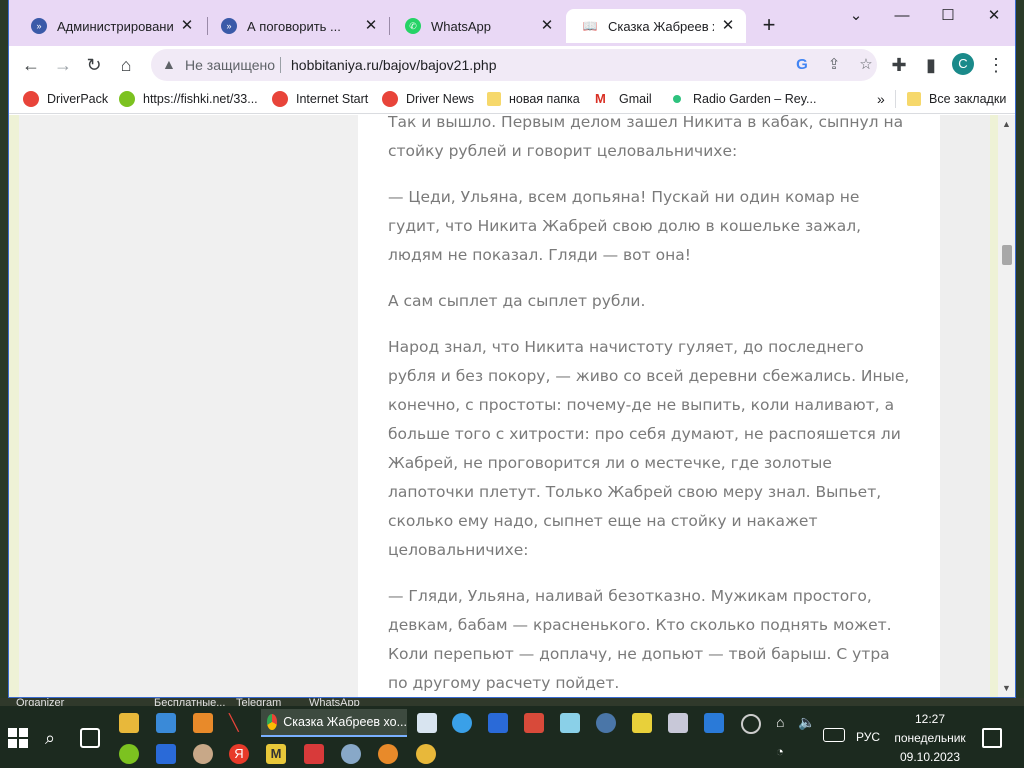  What do you see at coordinates (428, 99) in the screenshot?
I see `bookmark-driver-news: Driver News` at bounding box center [428, 99].